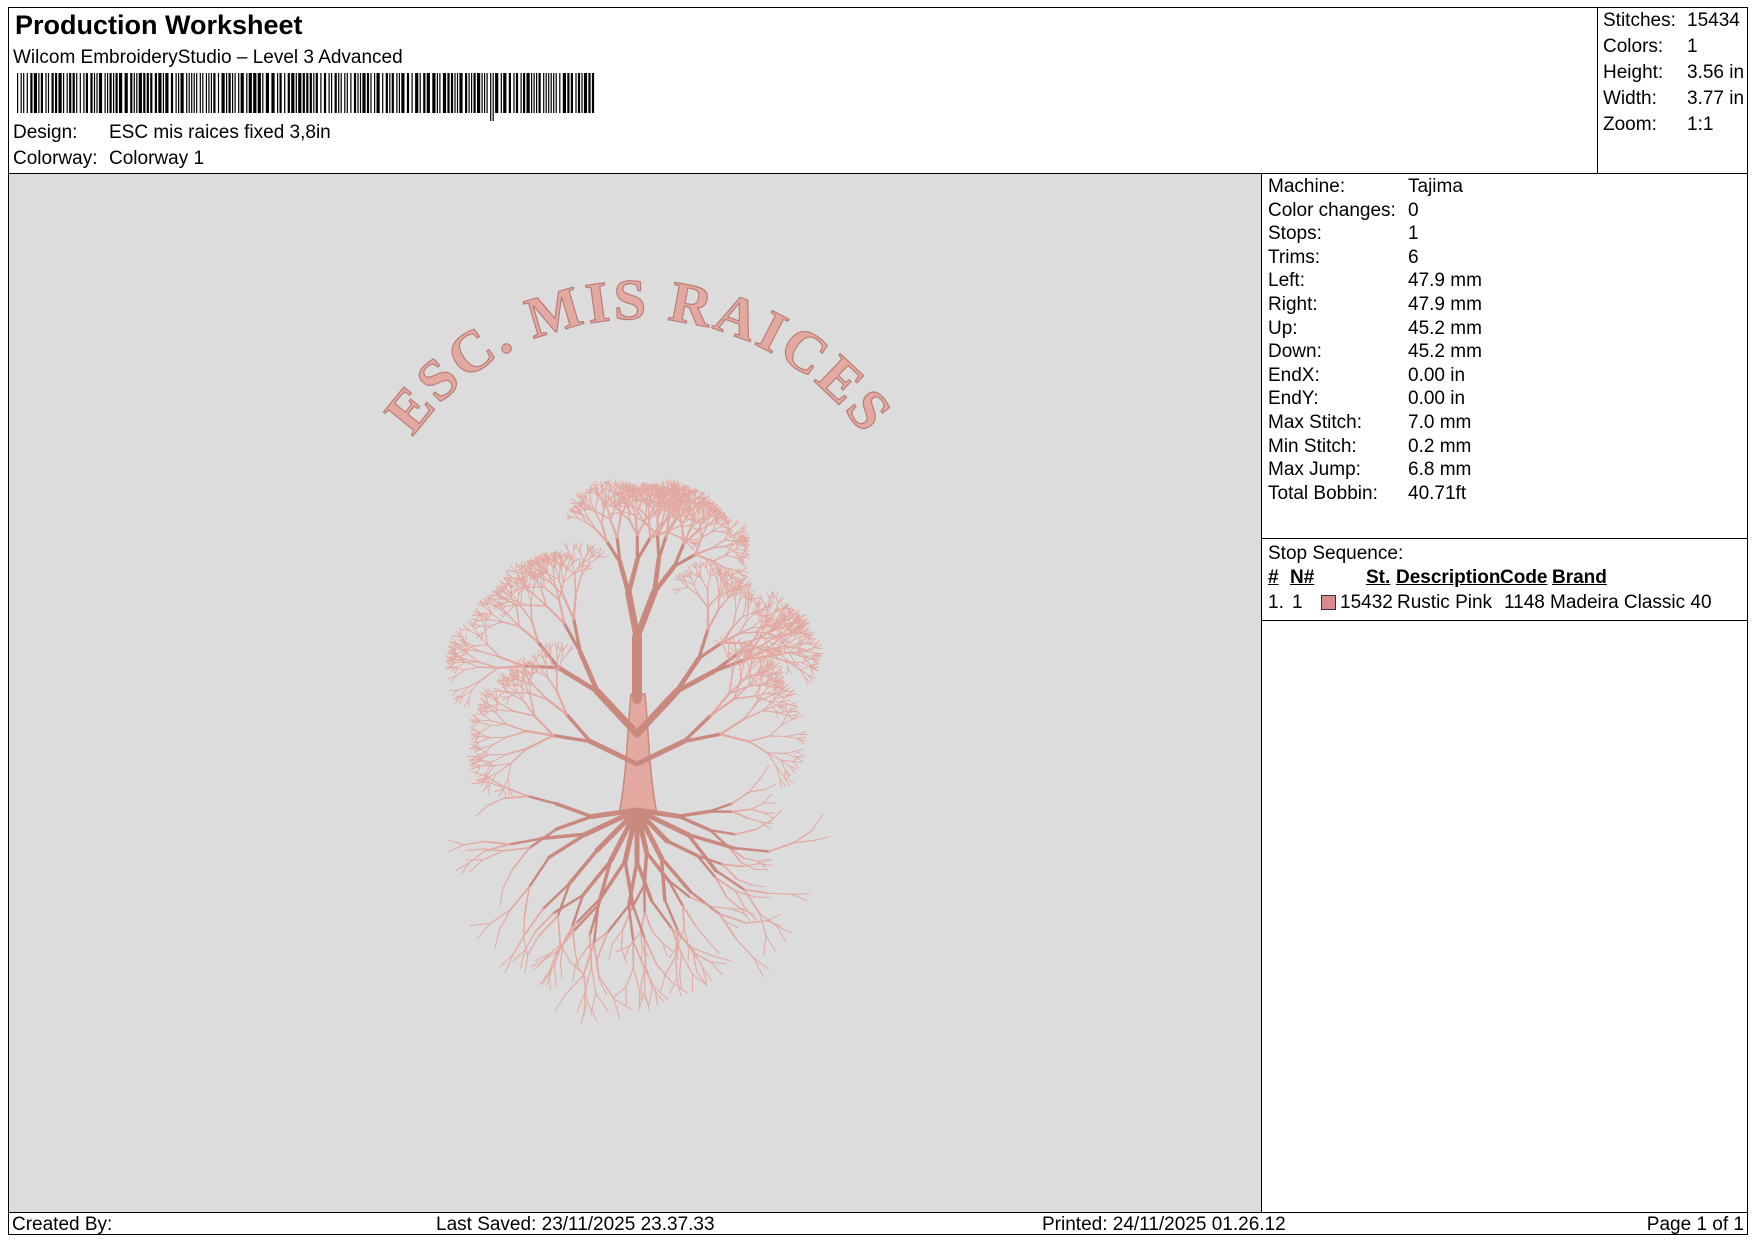 The height and width of the screenshot is (1240, 1755). What do you see at coordinates (220, 132) in the screenshot?
I see `design-value: ESC mis raices fixed 3,8in` at bounding box center [220, 132].